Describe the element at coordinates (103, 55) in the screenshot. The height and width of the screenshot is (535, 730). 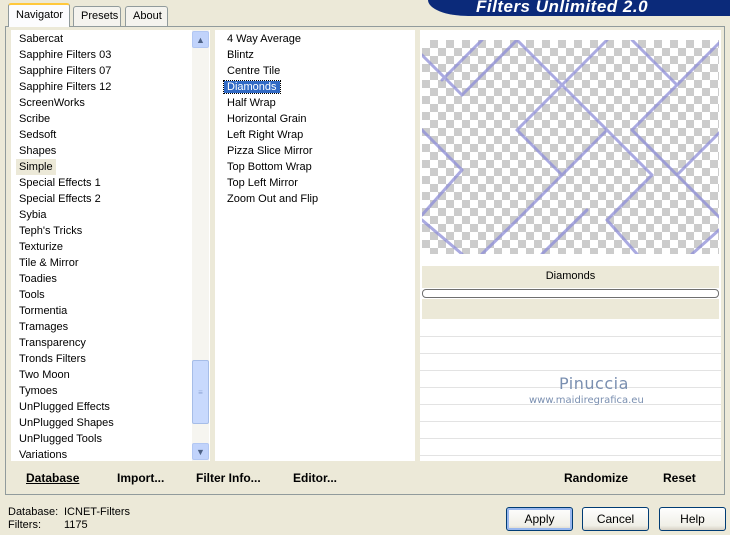
I see `category-item: Sapphire Filters 03` at that location.